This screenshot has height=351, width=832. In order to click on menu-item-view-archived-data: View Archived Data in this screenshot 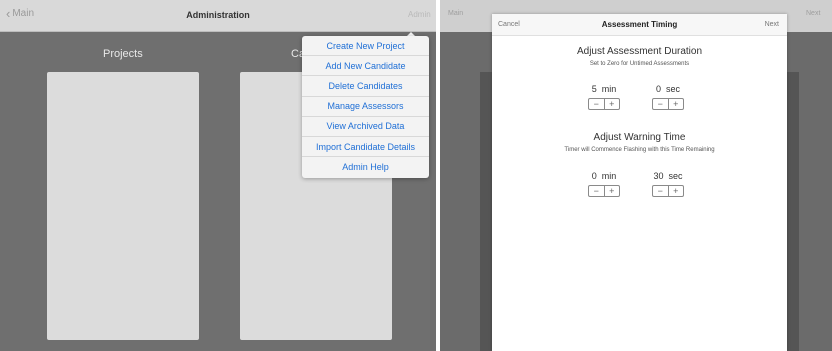, I will do `click(365, 127)`.